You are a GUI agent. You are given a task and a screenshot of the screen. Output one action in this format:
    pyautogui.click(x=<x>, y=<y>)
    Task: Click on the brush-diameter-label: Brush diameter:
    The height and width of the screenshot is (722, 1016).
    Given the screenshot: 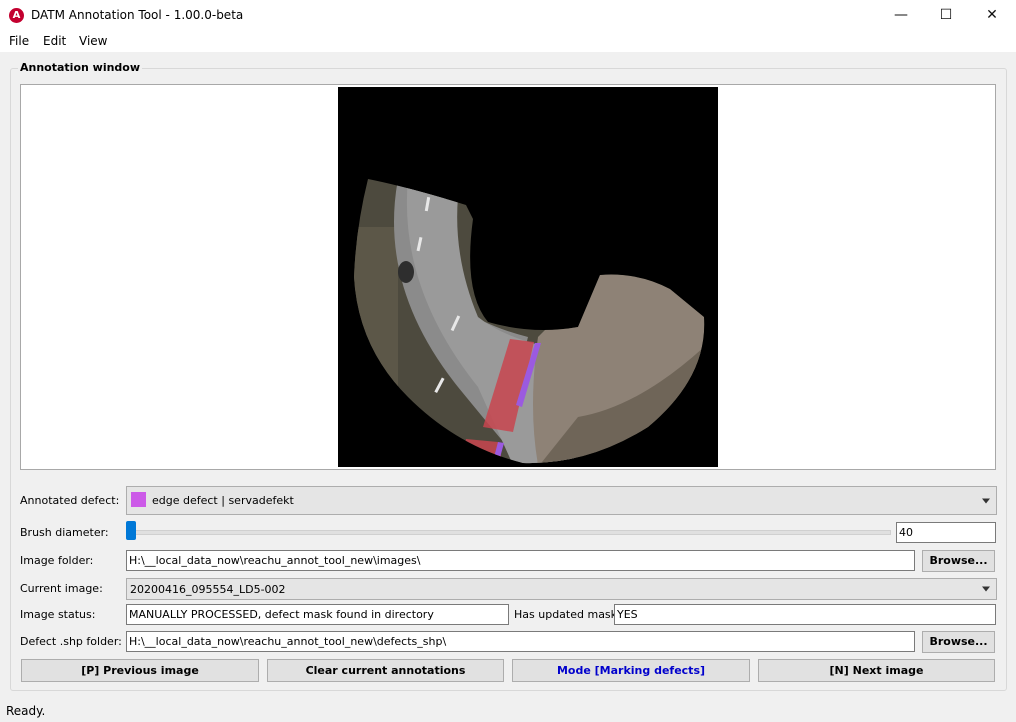 What is the action you would take?
    pyautogui.click(x=64, y=532)
    